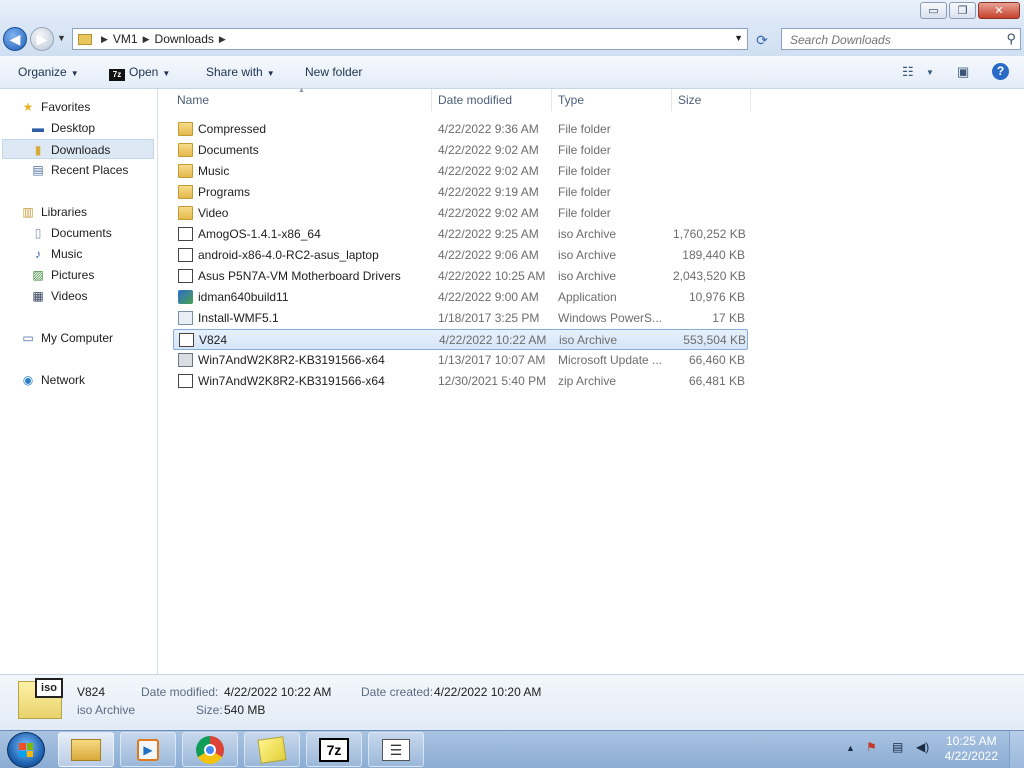  I want to click on title-bar: ▭ ❐ ✕, so click(512, 12).